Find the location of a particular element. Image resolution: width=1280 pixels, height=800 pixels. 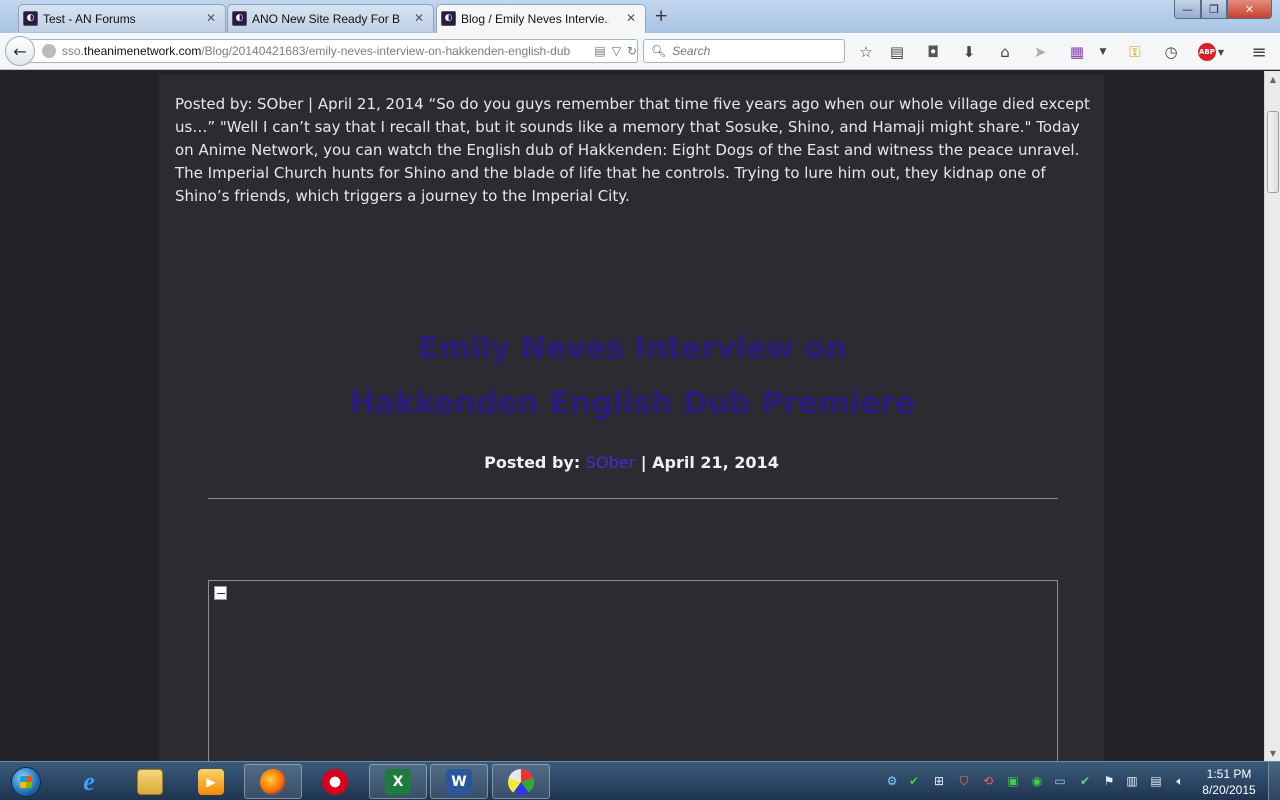

word-icon: W is located at coordinates (459, 781).